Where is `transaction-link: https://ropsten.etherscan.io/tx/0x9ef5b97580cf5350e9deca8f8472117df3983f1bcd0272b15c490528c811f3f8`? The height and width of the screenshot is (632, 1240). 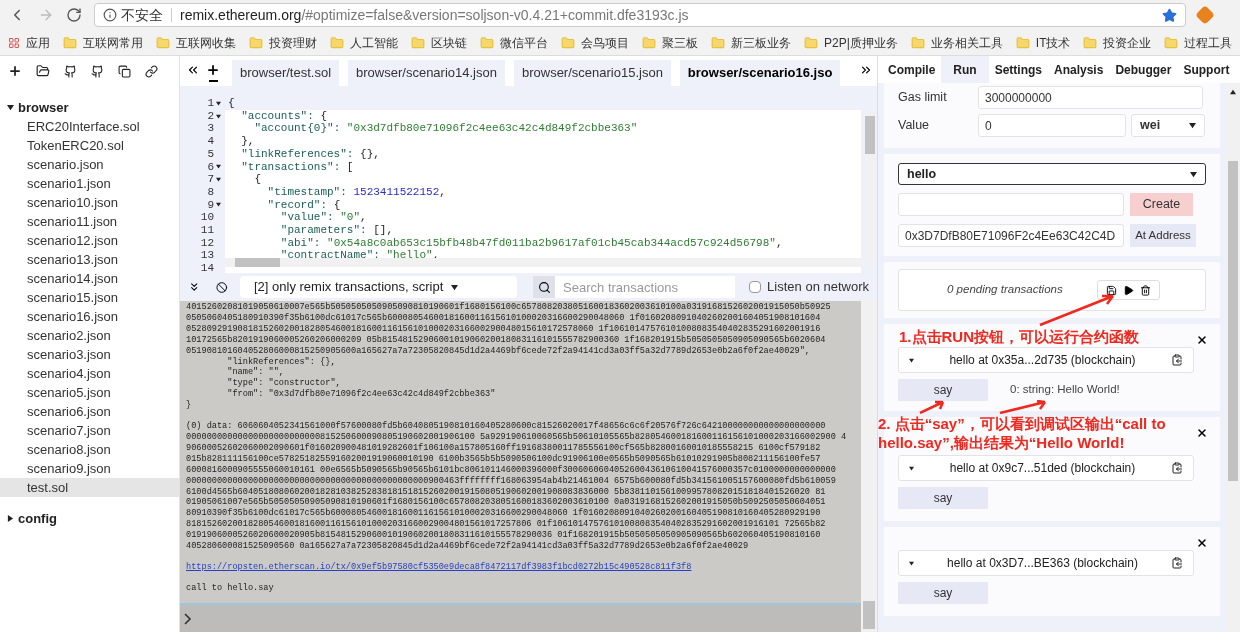 transaction-link: https://ropsten.etherscan.io/tx/0x9ef5b97580cf5350e9deca8f8472117df3983f1bcd0272b15c490528c811f3f8 is located at coordinates (520, 567).